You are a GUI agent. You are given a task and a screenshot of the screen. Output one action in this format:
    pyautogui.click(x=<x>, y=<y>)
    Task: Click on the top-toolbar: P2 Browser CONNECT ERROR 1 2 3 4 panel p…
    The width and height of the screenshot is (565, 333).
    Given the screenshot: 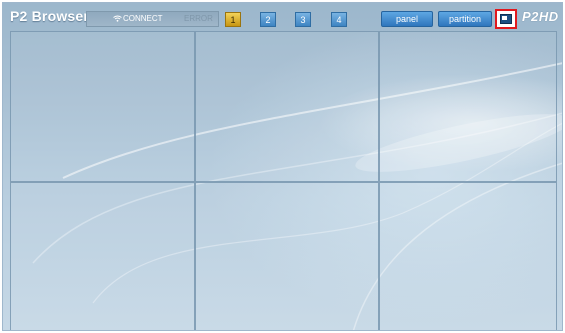 What is the action you would take?
    pyautogui.click(x=282, y=17)
    